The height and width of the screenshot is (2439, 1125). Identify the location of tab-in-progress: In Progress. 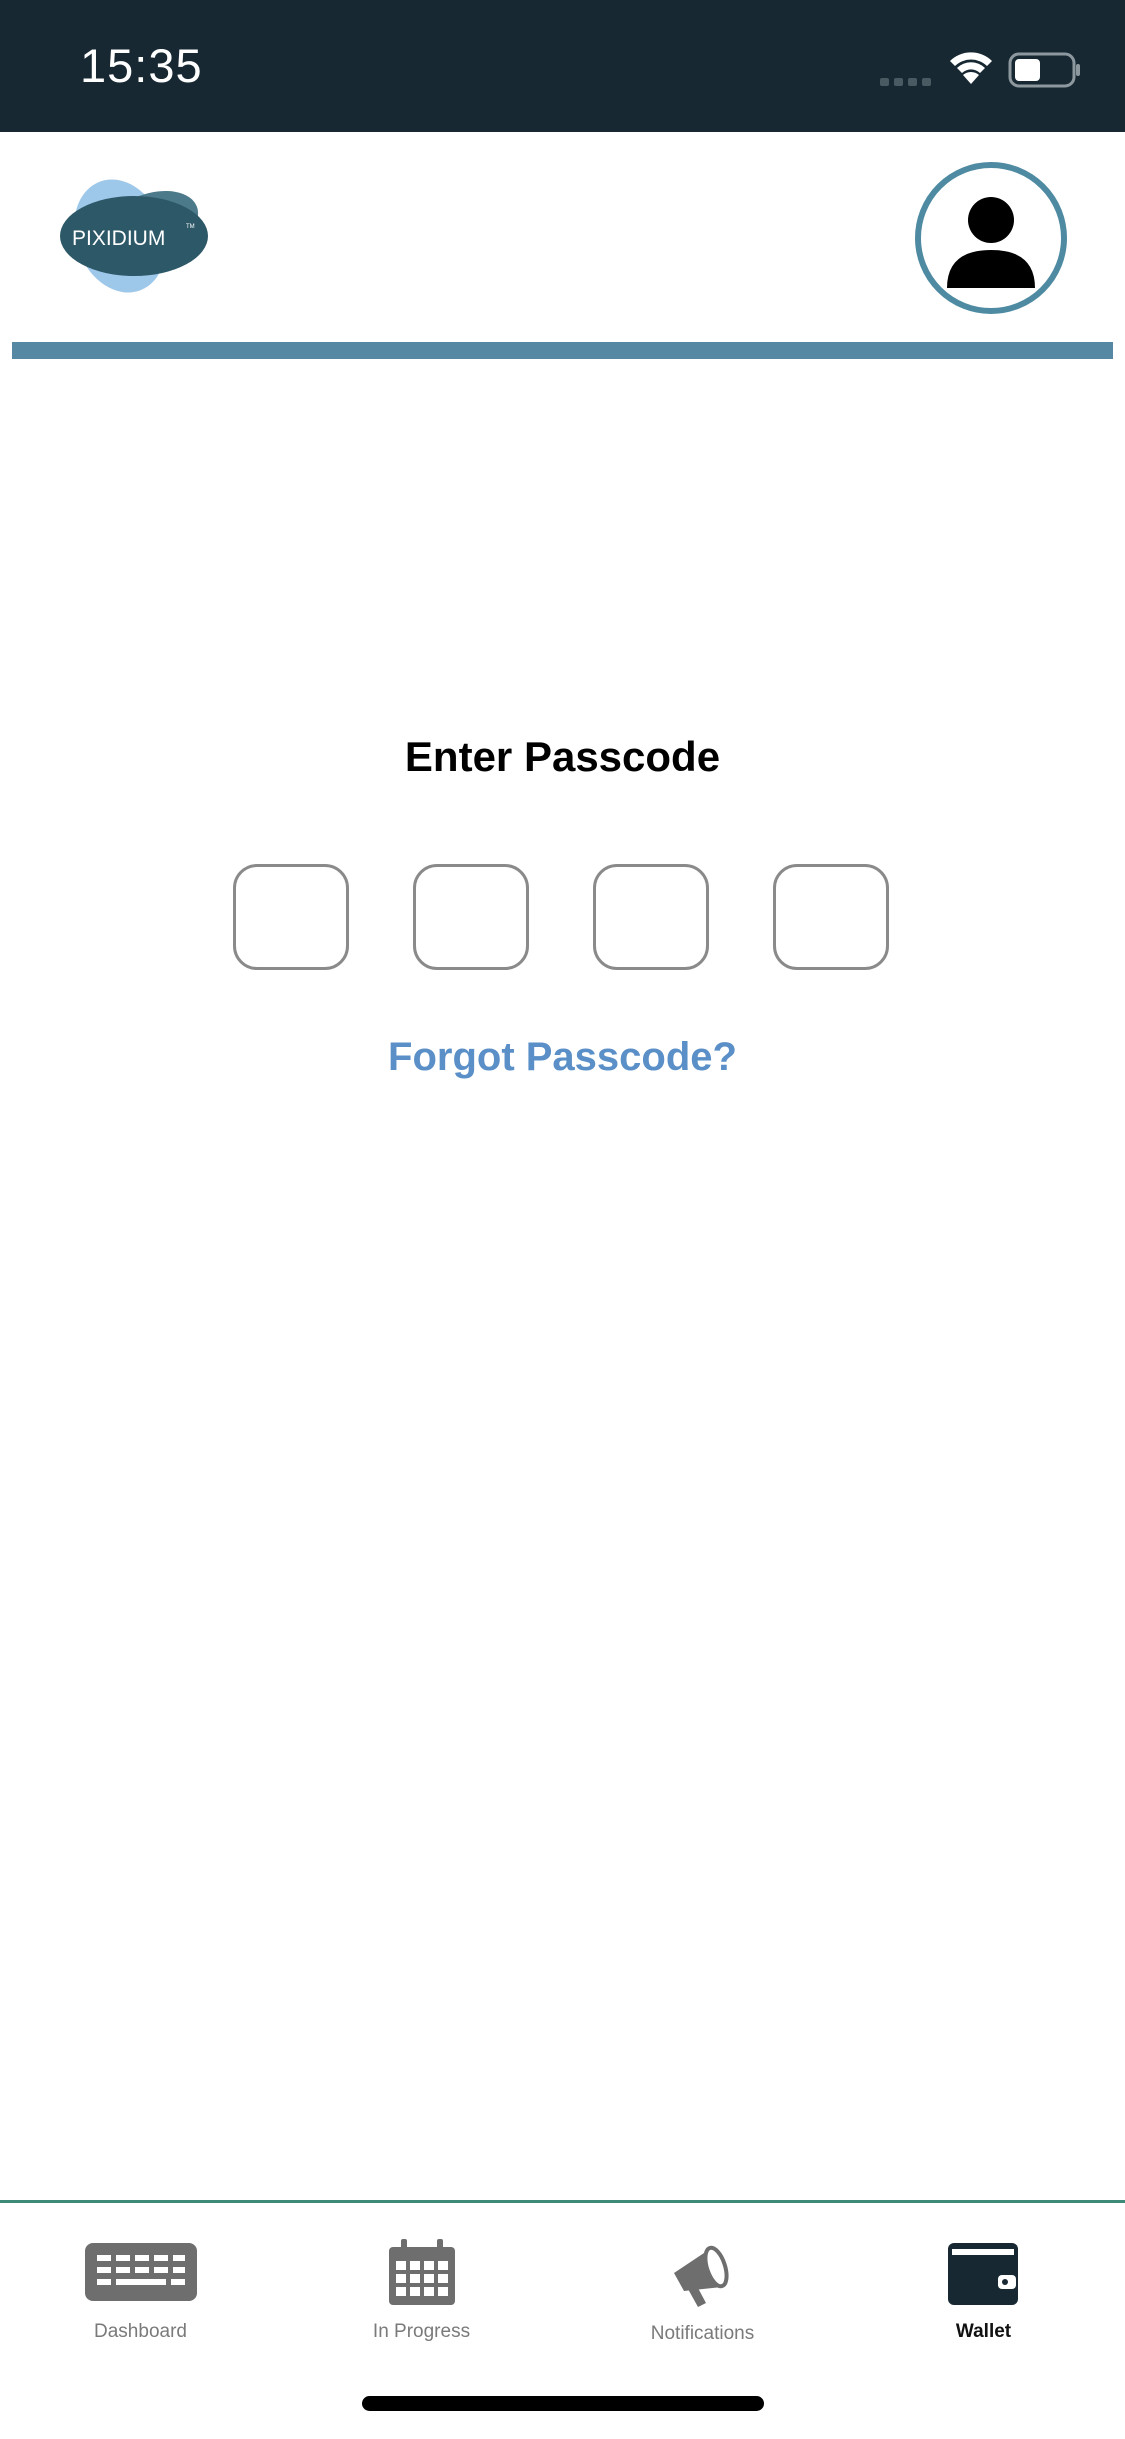
(421, 2278).